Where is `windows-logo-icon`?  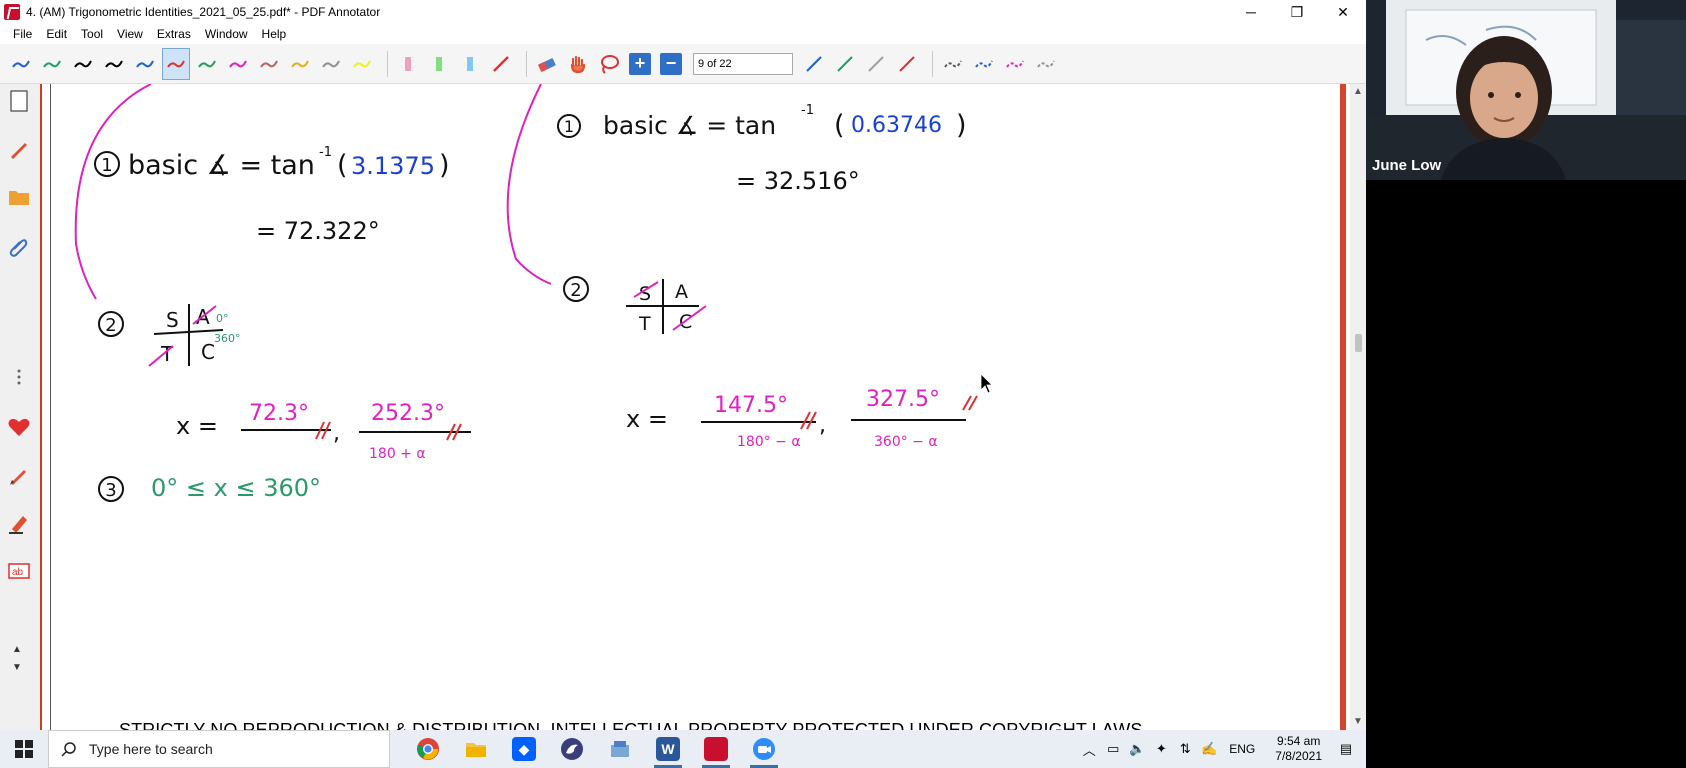 windows-logo-icon is located at coordinates (24, 749).